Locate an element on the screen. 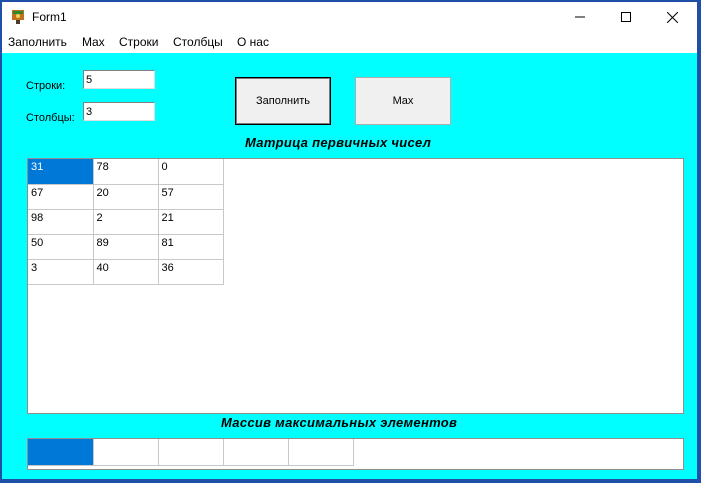  matrix-cell: 3 is located at coordinates (61, 272).